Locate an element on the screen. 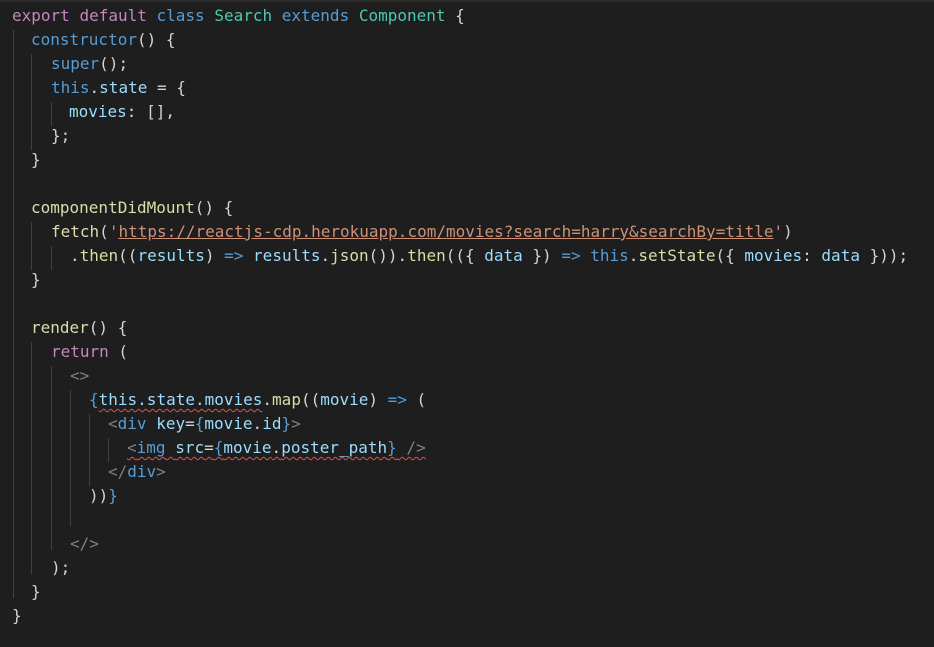 The width and height of the screenshot is (934, 647). parameter-name: data is located at coordinates (503, 255).